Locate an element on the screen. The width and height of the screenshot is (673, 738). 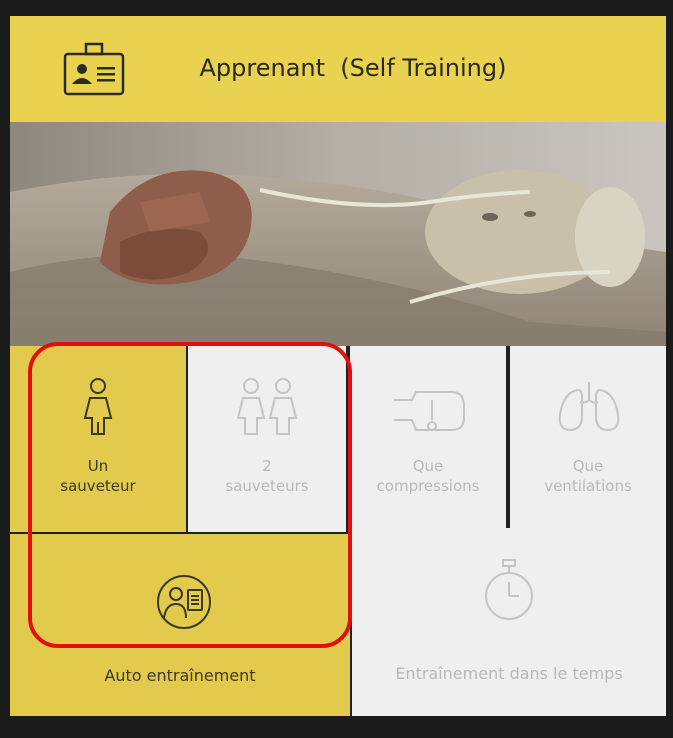
one-rescuer-label-line1: Un is located at coordinates (98, 466).